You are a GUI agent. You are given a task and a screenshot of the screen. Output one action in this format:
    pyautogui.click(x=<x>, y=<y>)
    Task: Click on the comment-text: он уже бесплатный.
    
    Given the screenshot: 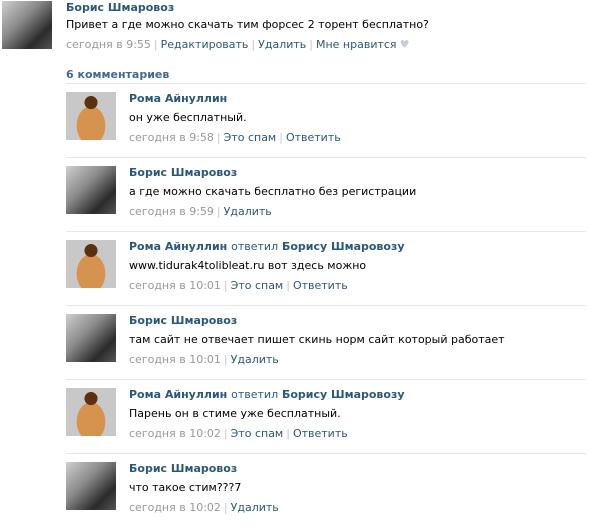 What is the action you would take?
    pyautogui.click(x=188, y=117)
    